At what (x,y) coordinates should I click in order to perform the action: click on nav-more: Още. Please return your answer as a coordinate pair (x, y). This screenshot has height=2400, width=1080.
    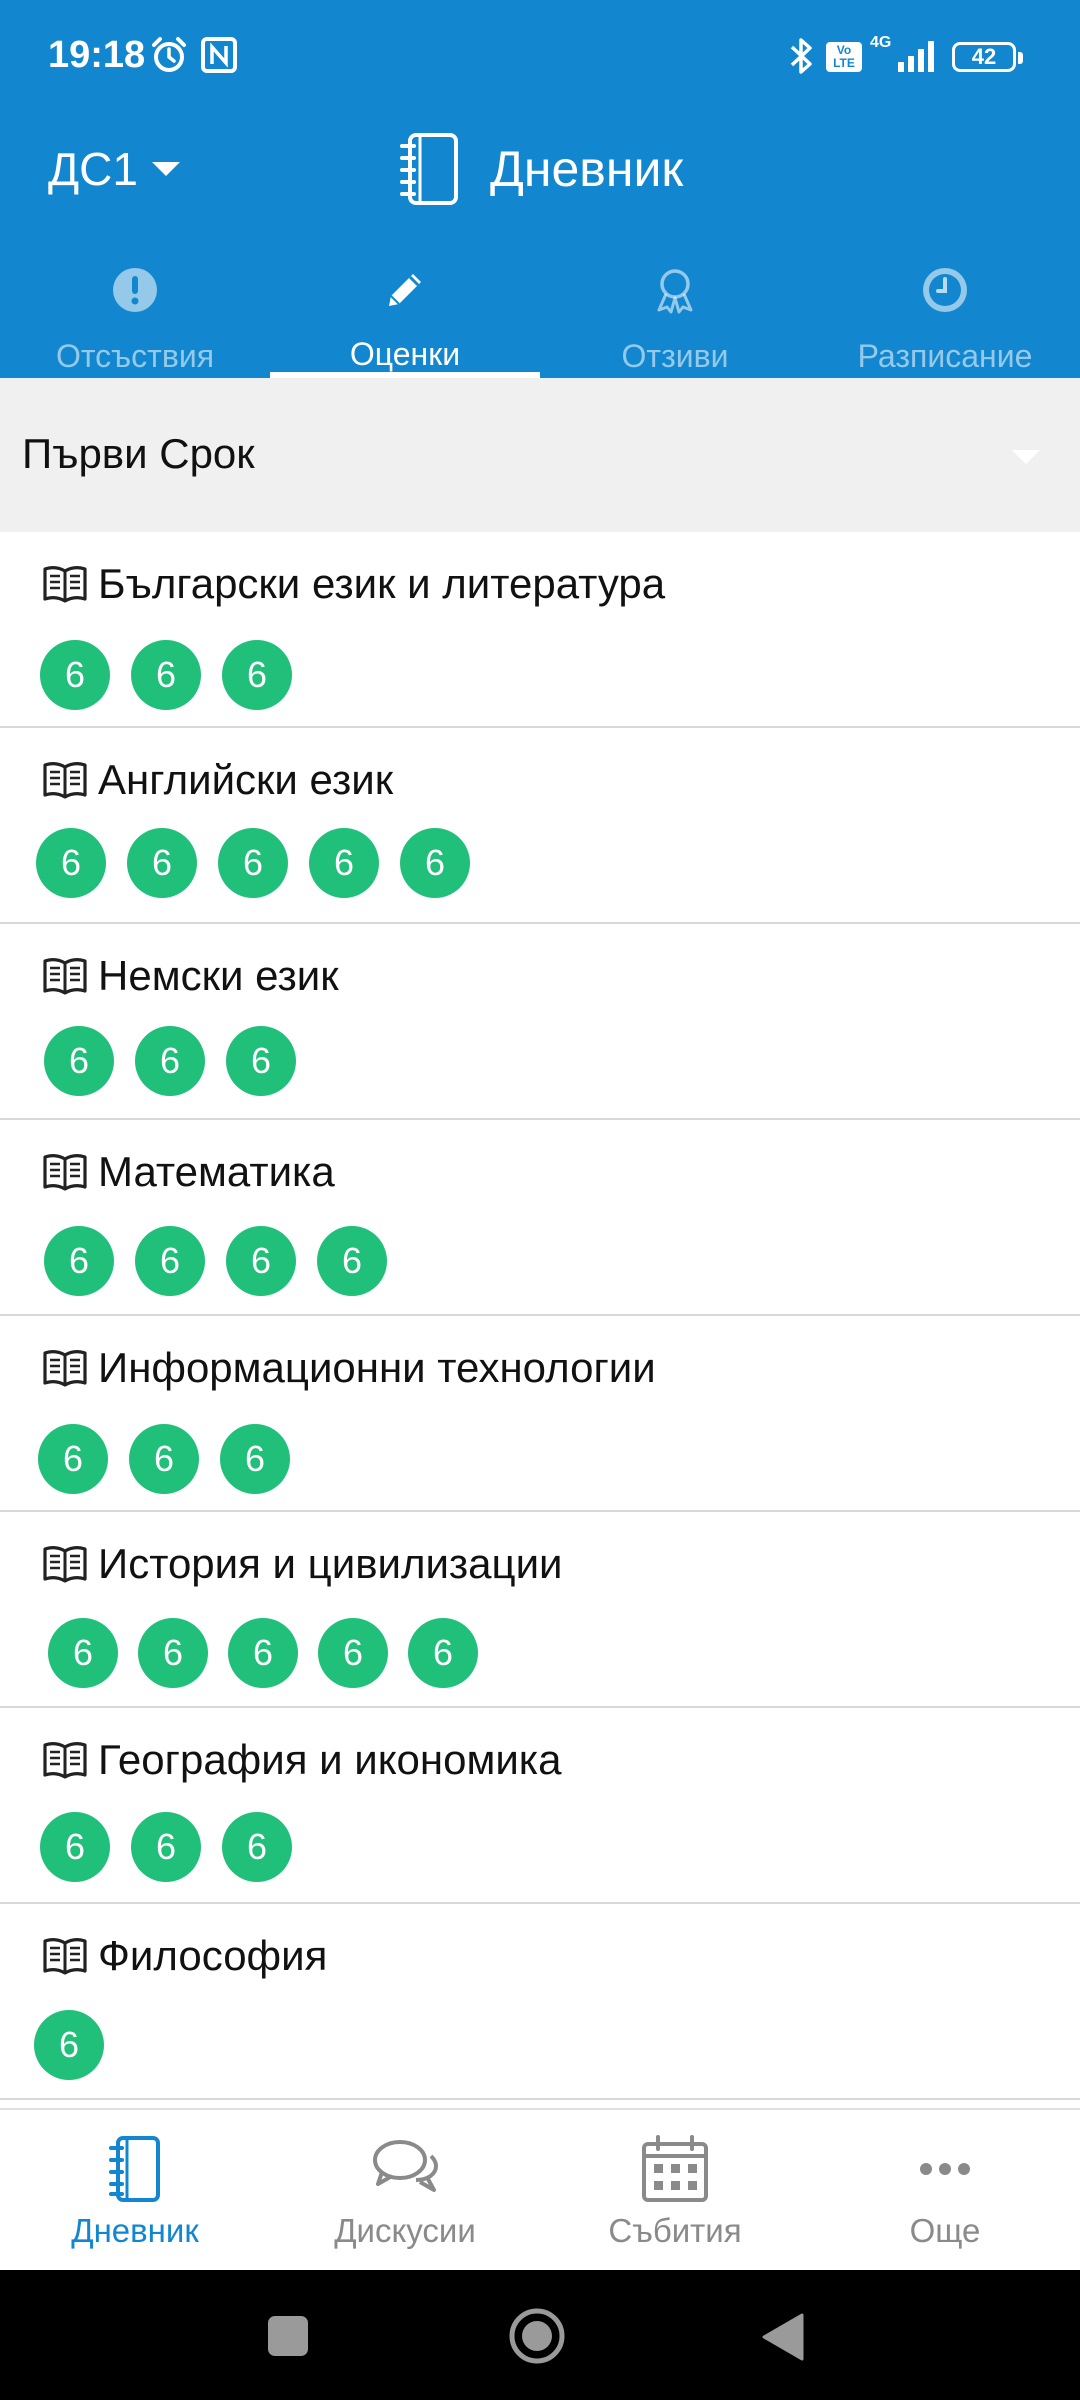
    Looking at the image, I should click on (945, 2190).